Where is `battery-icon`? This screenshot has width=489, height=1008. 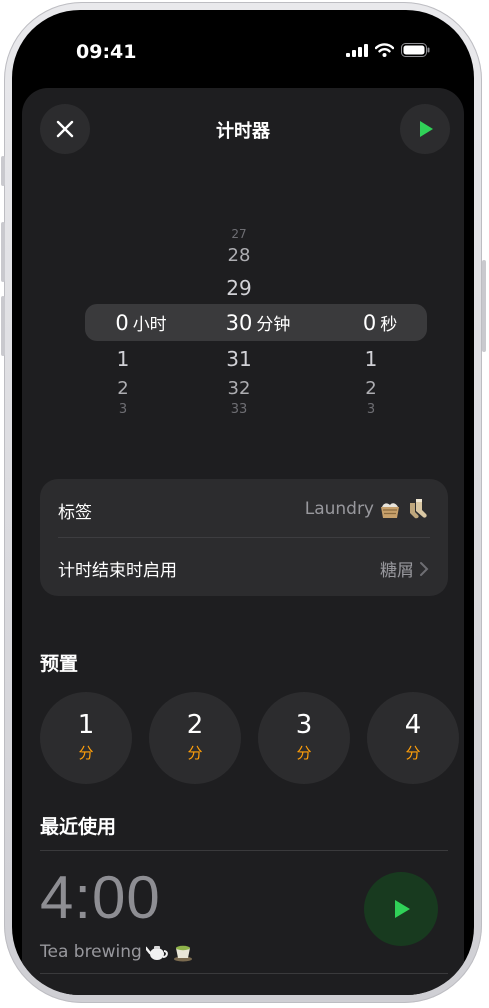 battery-icon is located at coordinates (415, 50).